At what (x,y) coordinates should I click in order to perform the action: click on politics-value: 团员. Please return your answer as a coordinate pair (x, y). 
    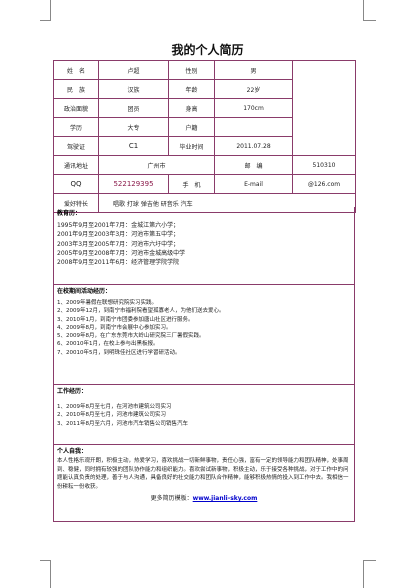
    Looking at the image, I should click on (133, 108).